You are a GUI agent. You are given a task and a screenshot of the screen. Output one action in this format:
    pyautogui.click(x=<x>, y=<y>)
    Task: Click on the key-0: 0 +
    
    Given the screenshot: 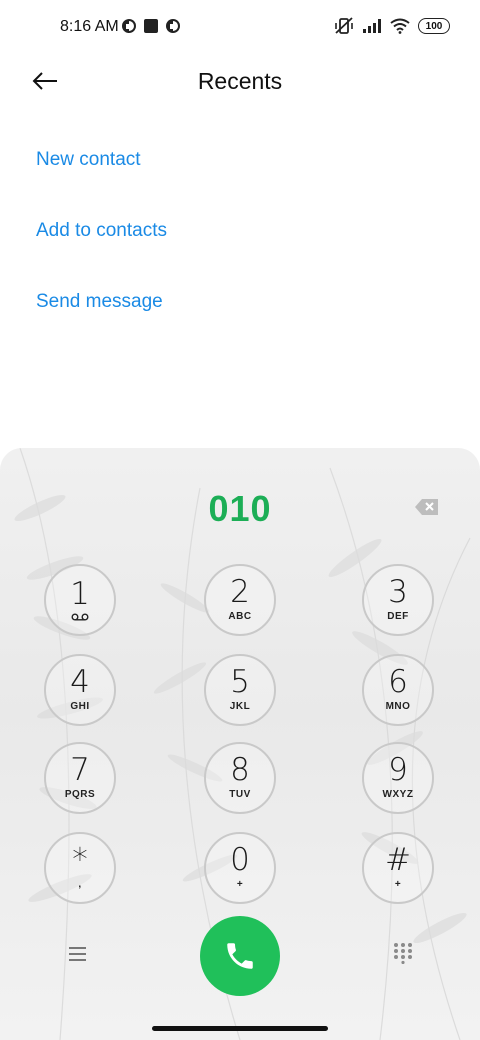 What is the action you would take?
    pyautogui.click(x=240, y=868)
    